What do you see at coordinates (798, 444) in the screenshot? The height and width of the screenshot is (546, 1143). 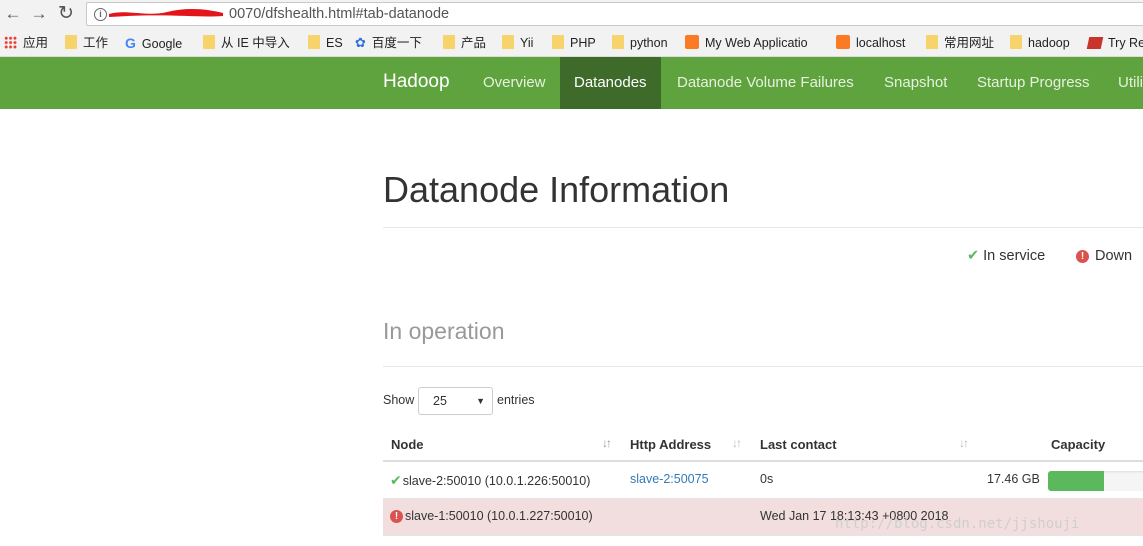 I see `column-last-contact: Last contact` at bounding box center [798, 444].